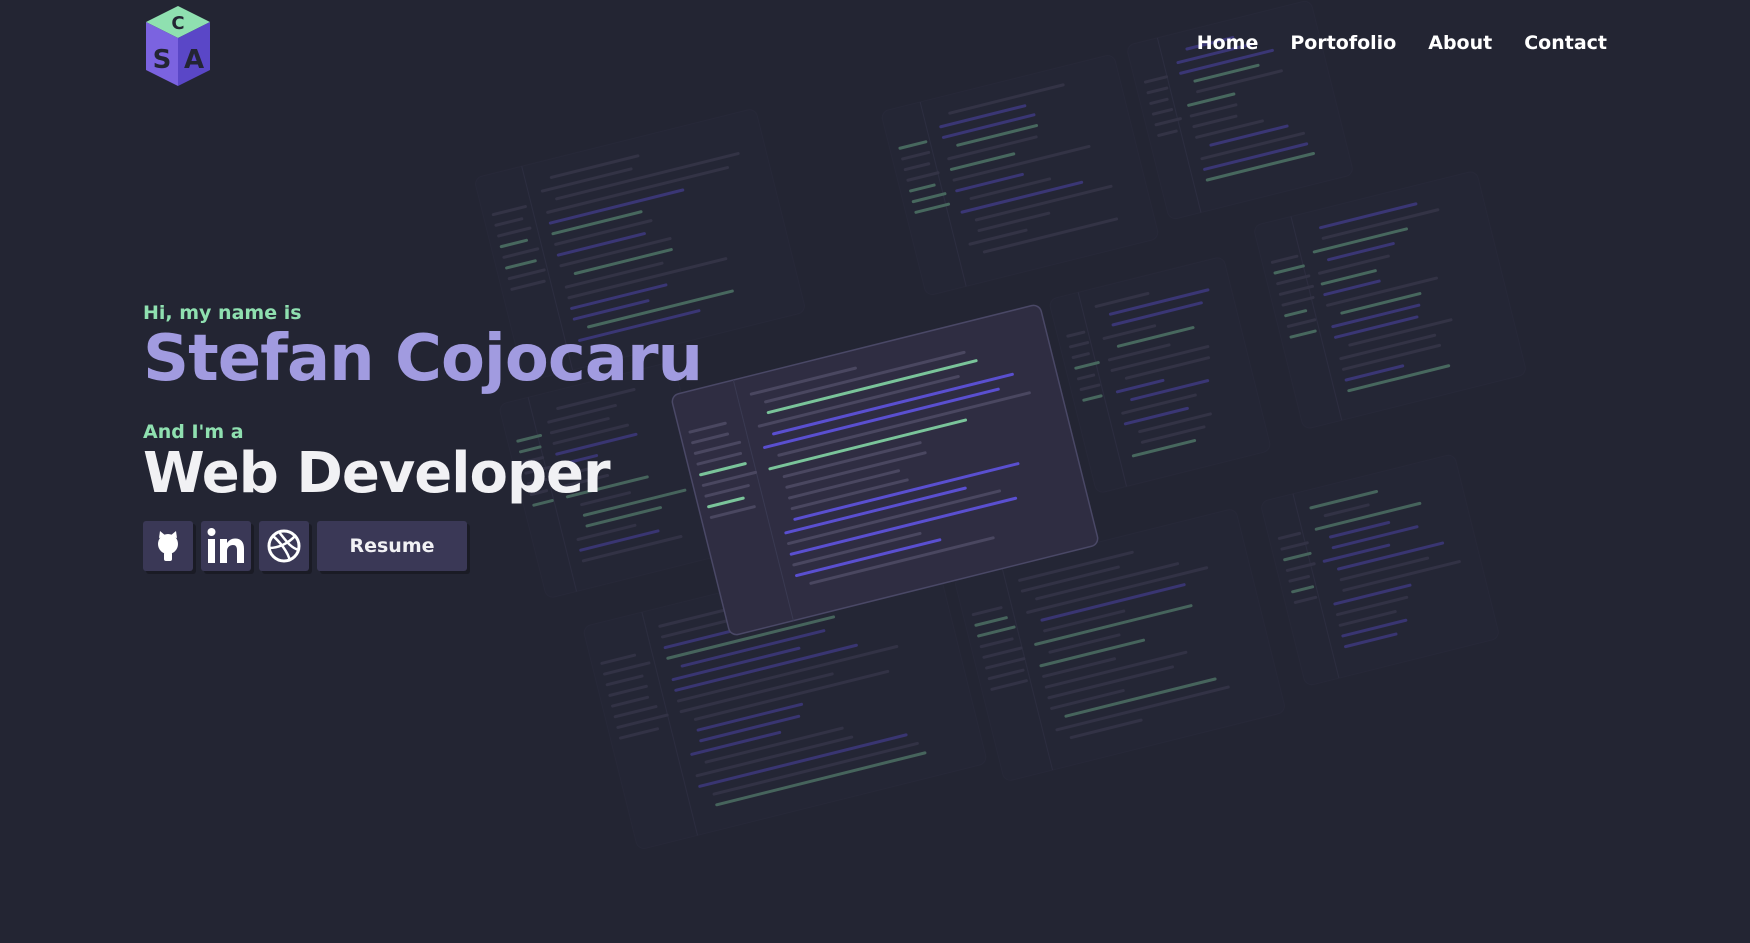 This screenshot has height=943, width=1750. What do you see at coordinates (377, 474) in the screenshot?
I see `hero-role: Web Developer` at bounding box center [377, 474].